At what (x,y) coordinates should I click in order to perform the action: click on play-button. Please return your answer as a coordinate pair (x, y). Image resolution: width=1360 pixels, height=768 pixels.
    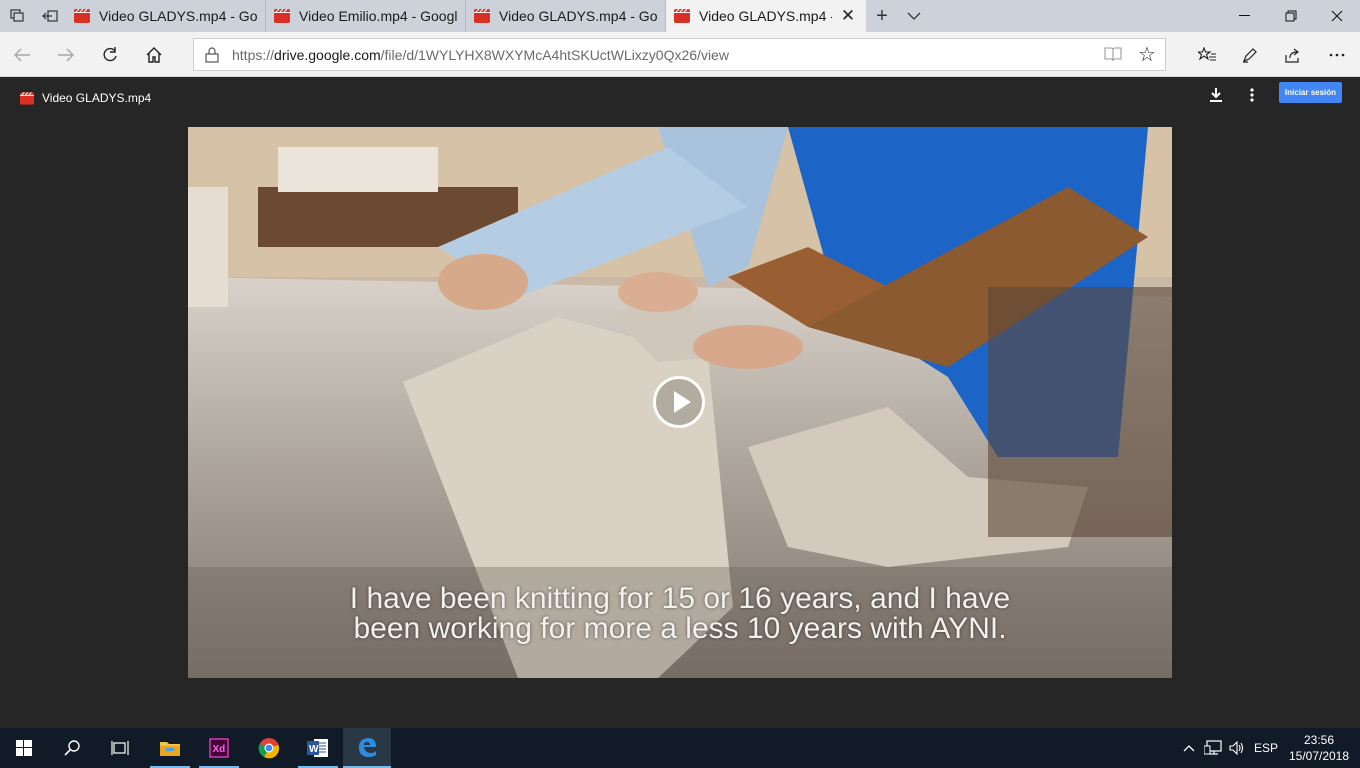
    Looking at the image, I should click on (679, 402).